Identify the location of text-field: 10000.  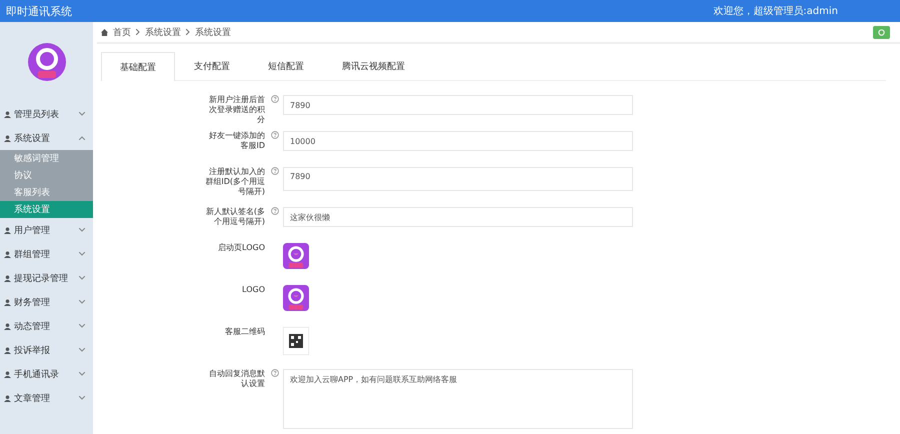
(458, 141).